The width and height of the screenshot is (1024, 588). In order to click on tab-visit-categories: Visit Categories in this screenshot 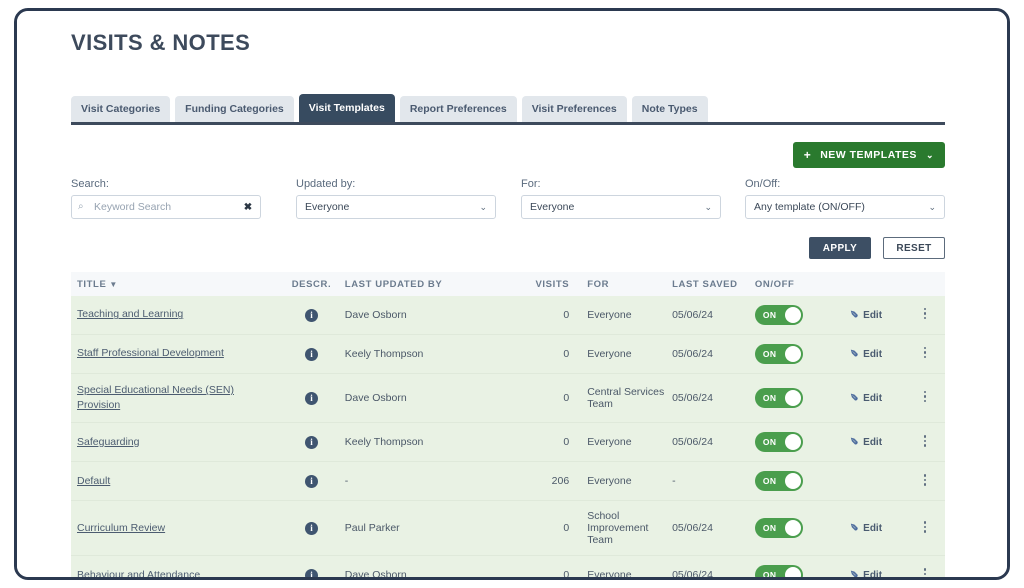, I will do `click(121, 109)`.